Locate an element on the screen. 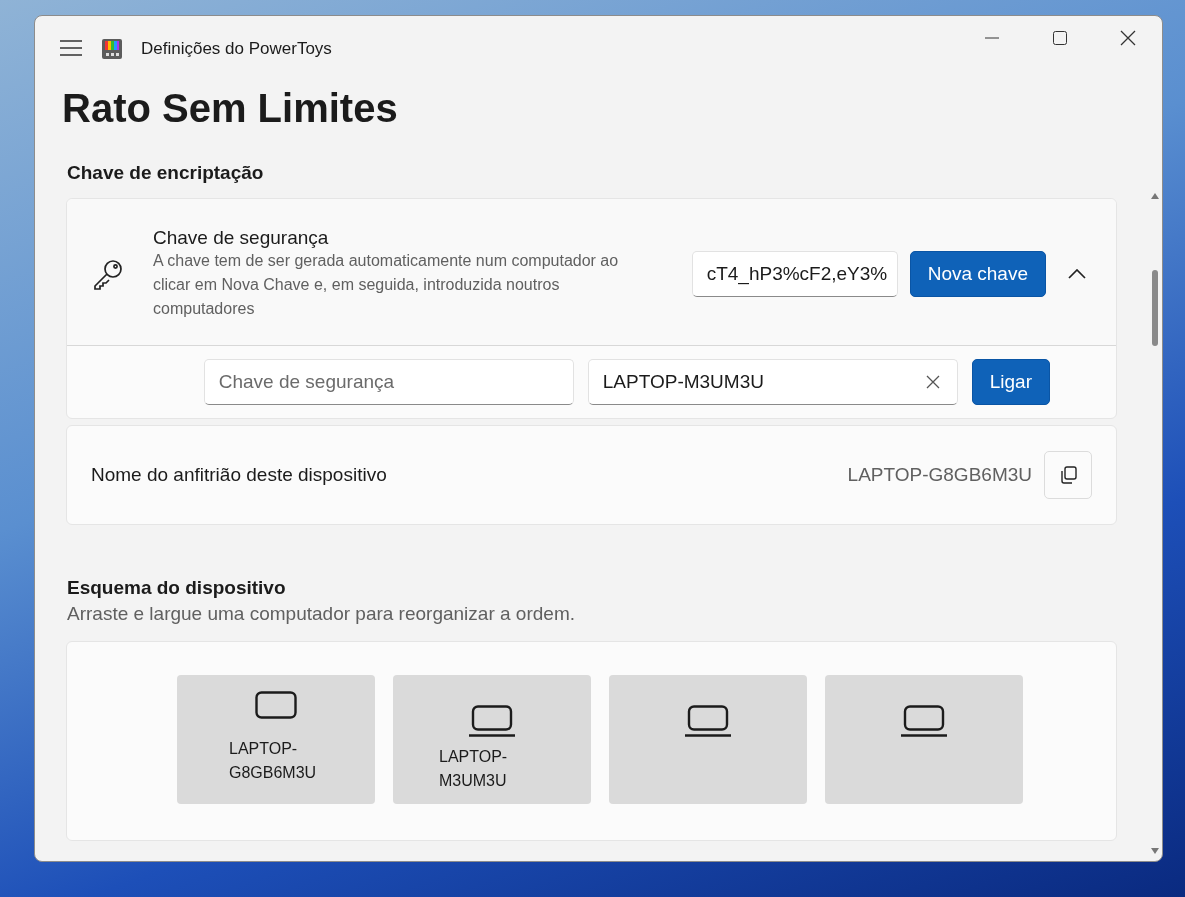 Image resolution: width=1185 pixels, height=897 pixels. device-tile: LAPTOP- G8GB6M3U is located at coordinates (276, 739).